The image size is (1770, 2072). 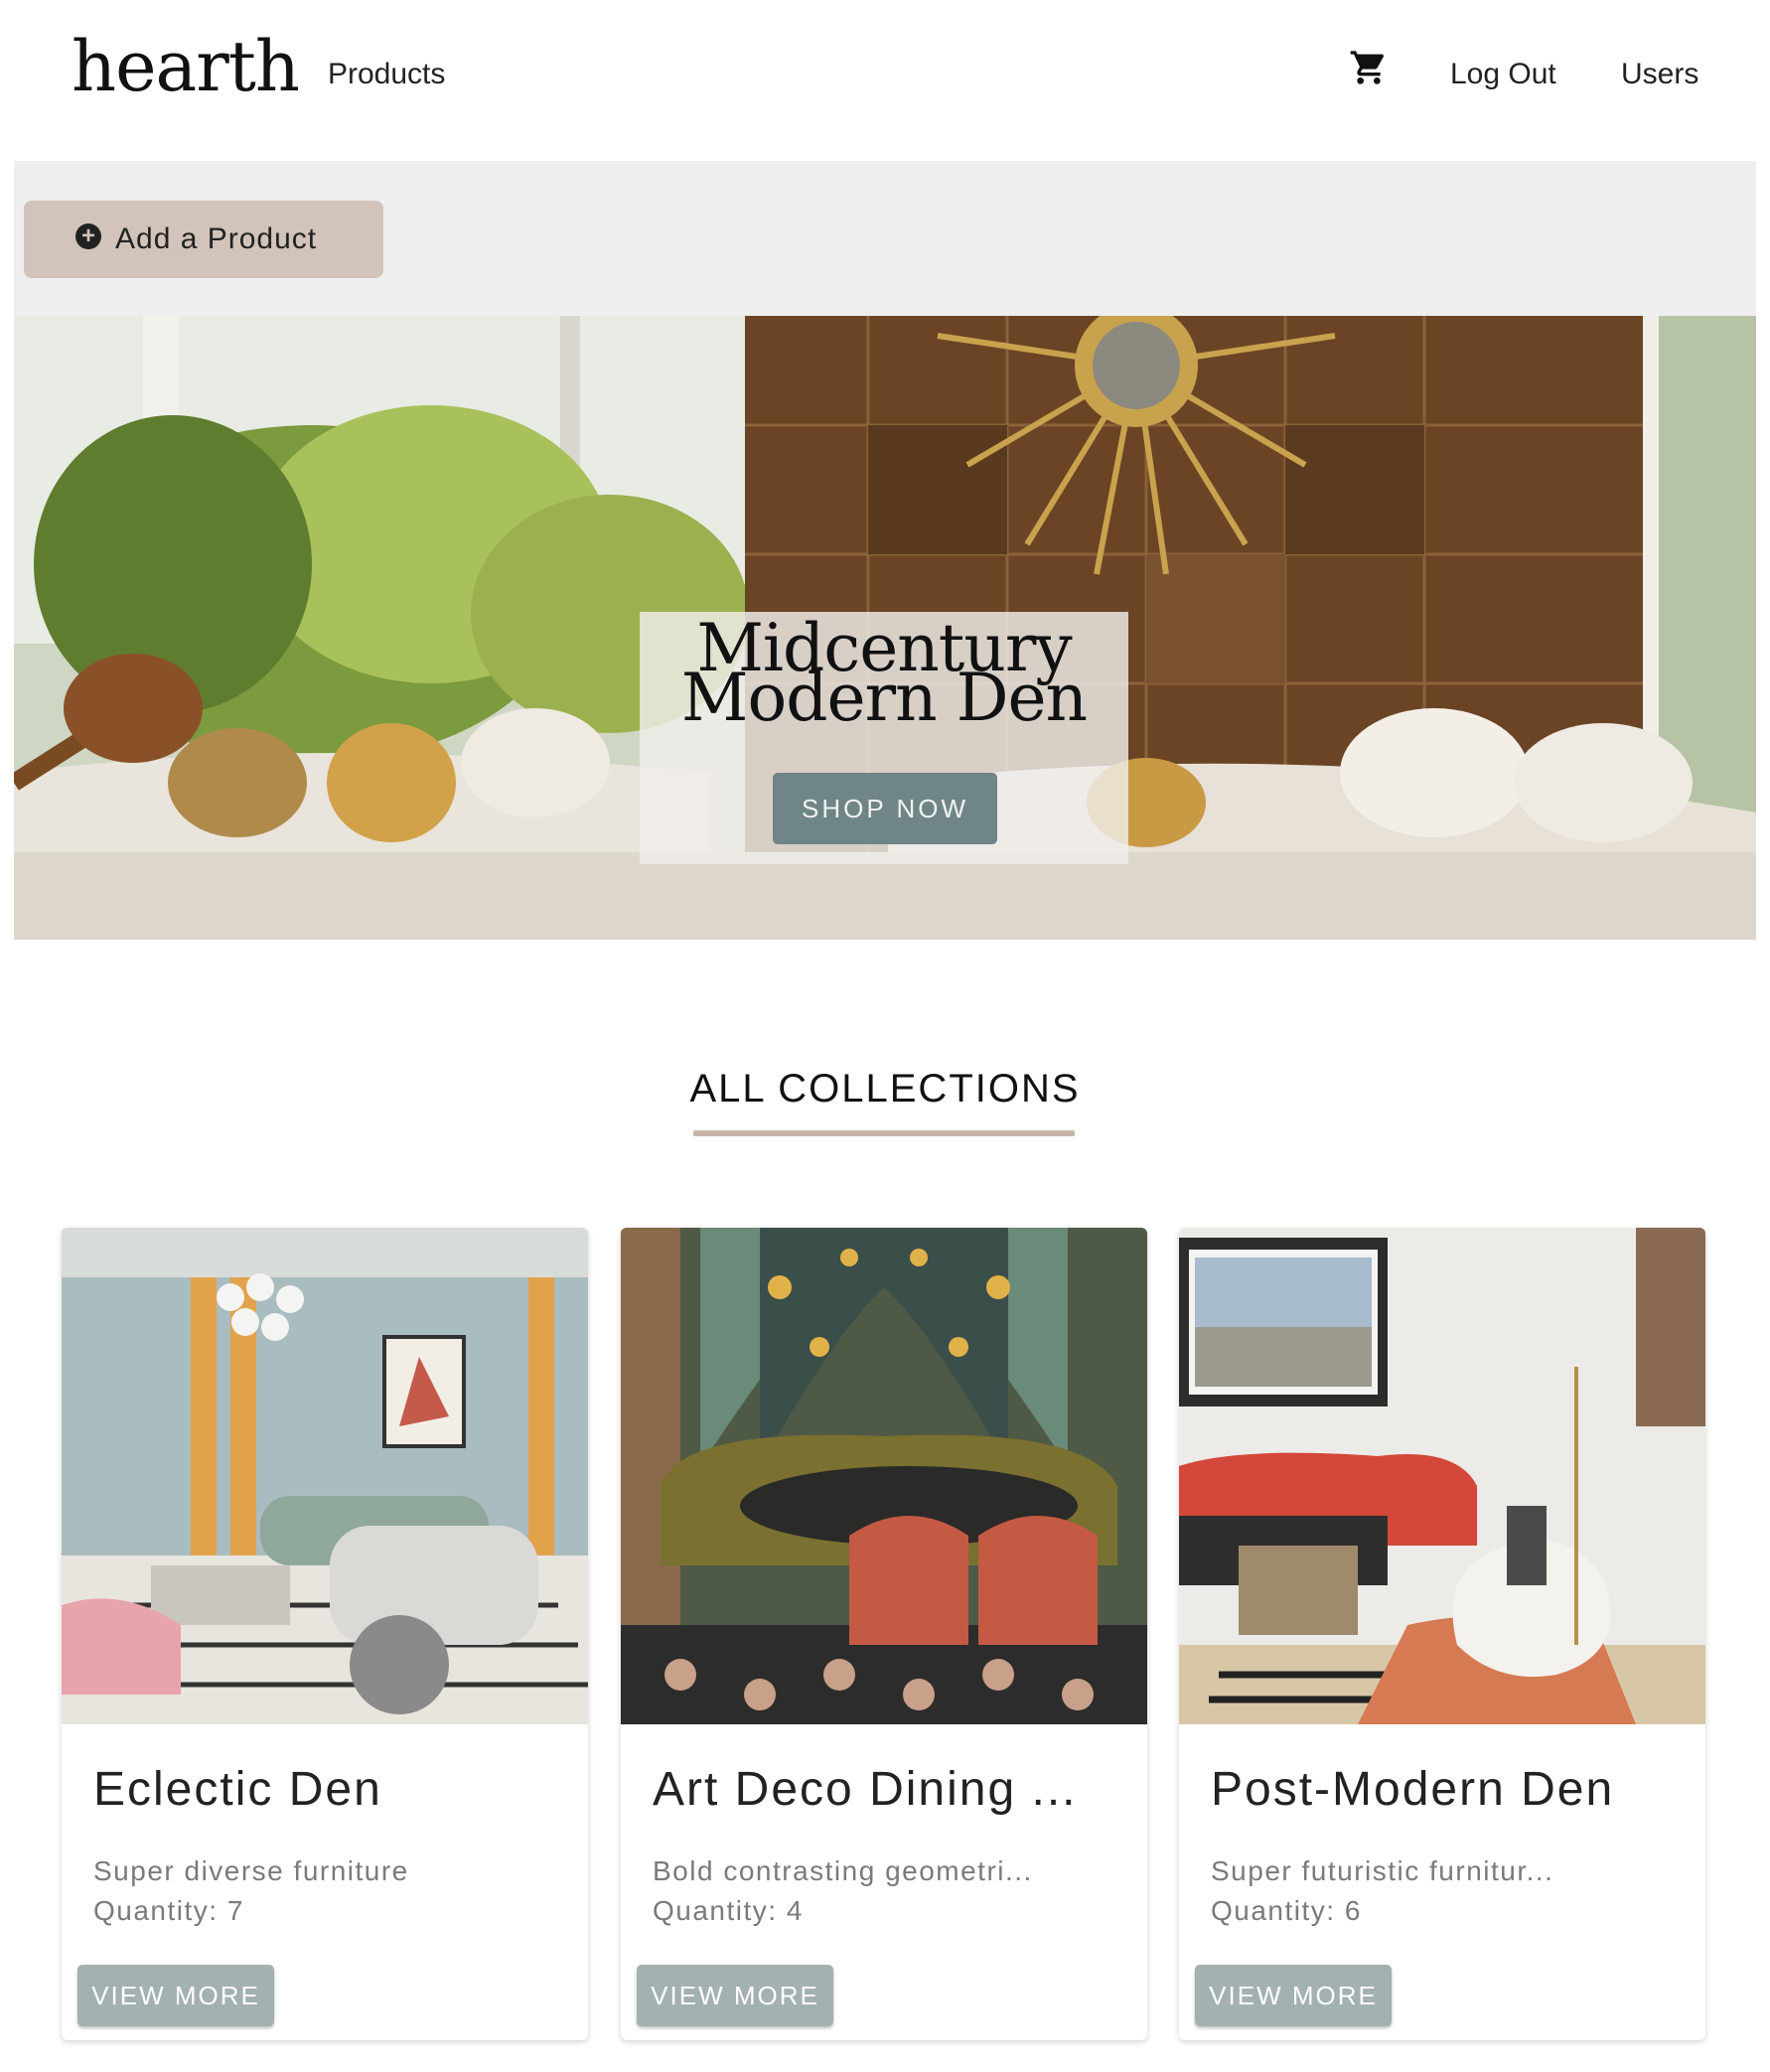 I want to click on hero-title: Midcentury Modern Den, so click(x=884, y=676).